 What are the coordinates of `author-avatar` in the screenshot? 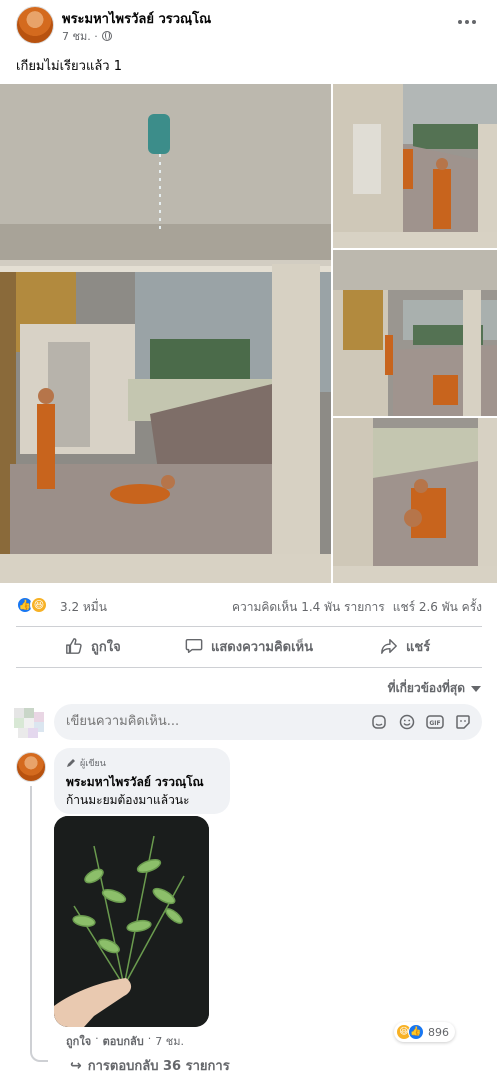 It's located at (35, 25).